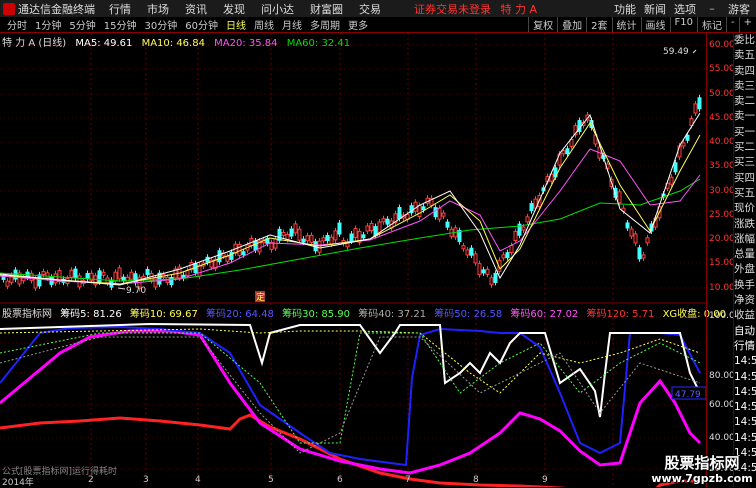  What do you see at coordinates (475, 9) in the screenshot?
I see `login-alert: 证券交易未登录 特 力 A` at bounding box center [475, 9].